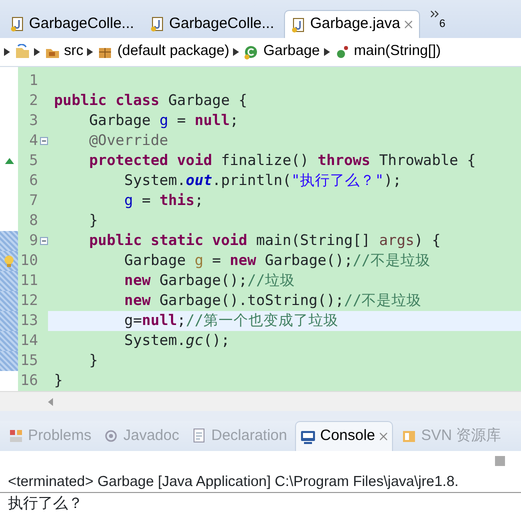  I want to click on line-number: 4, so click(33, 141).